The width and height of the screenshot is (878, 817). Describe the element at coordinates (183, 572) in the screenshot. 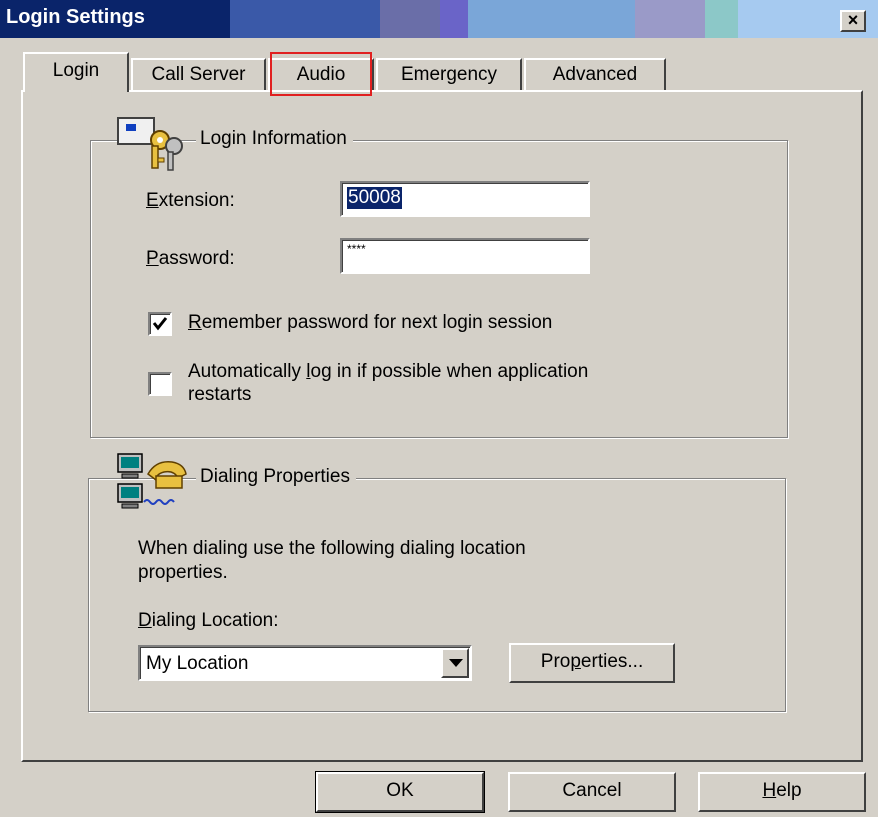

I see `dialing-description-line2: properties.` at that location.